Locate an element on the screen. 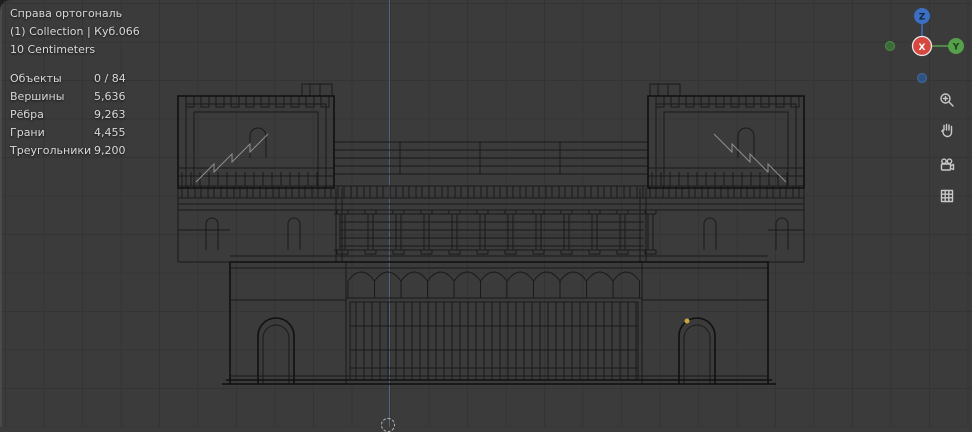  stat-label: Рёбра is located at coordinates (27, 114).